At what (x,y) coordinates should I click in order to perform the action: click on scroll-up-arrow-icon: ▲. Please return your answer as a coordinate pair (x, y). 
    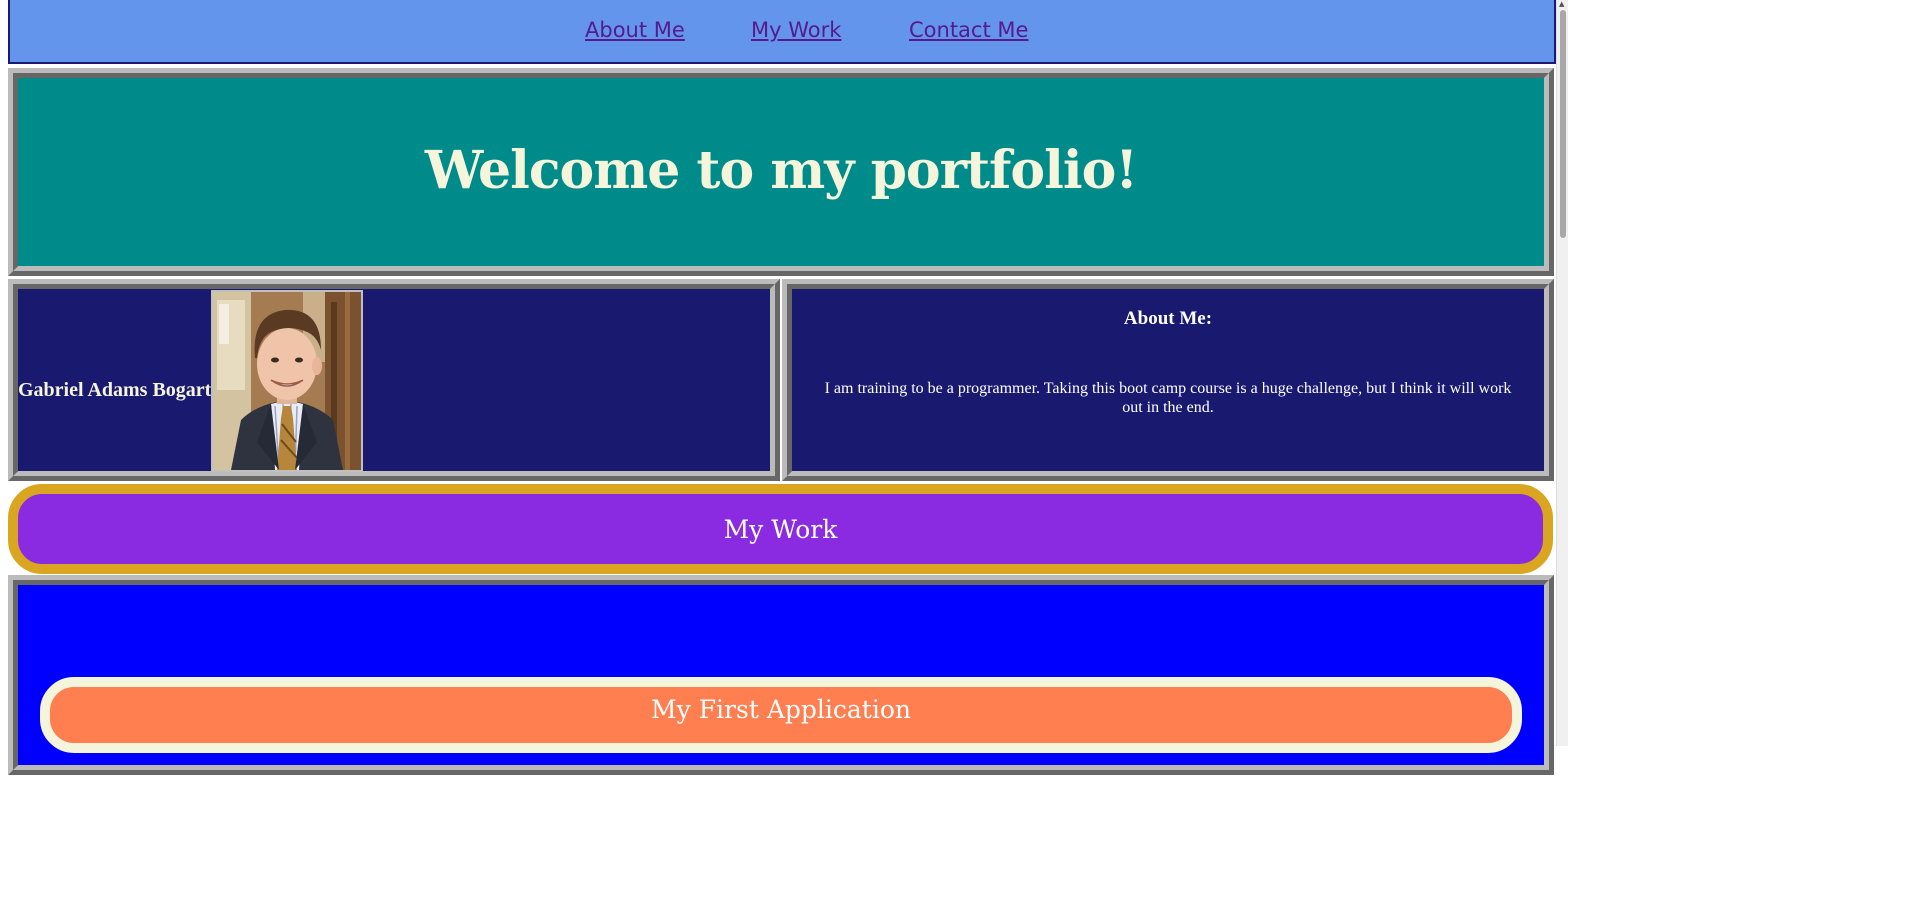
    Looking at the image, I should click on (1561, 4).